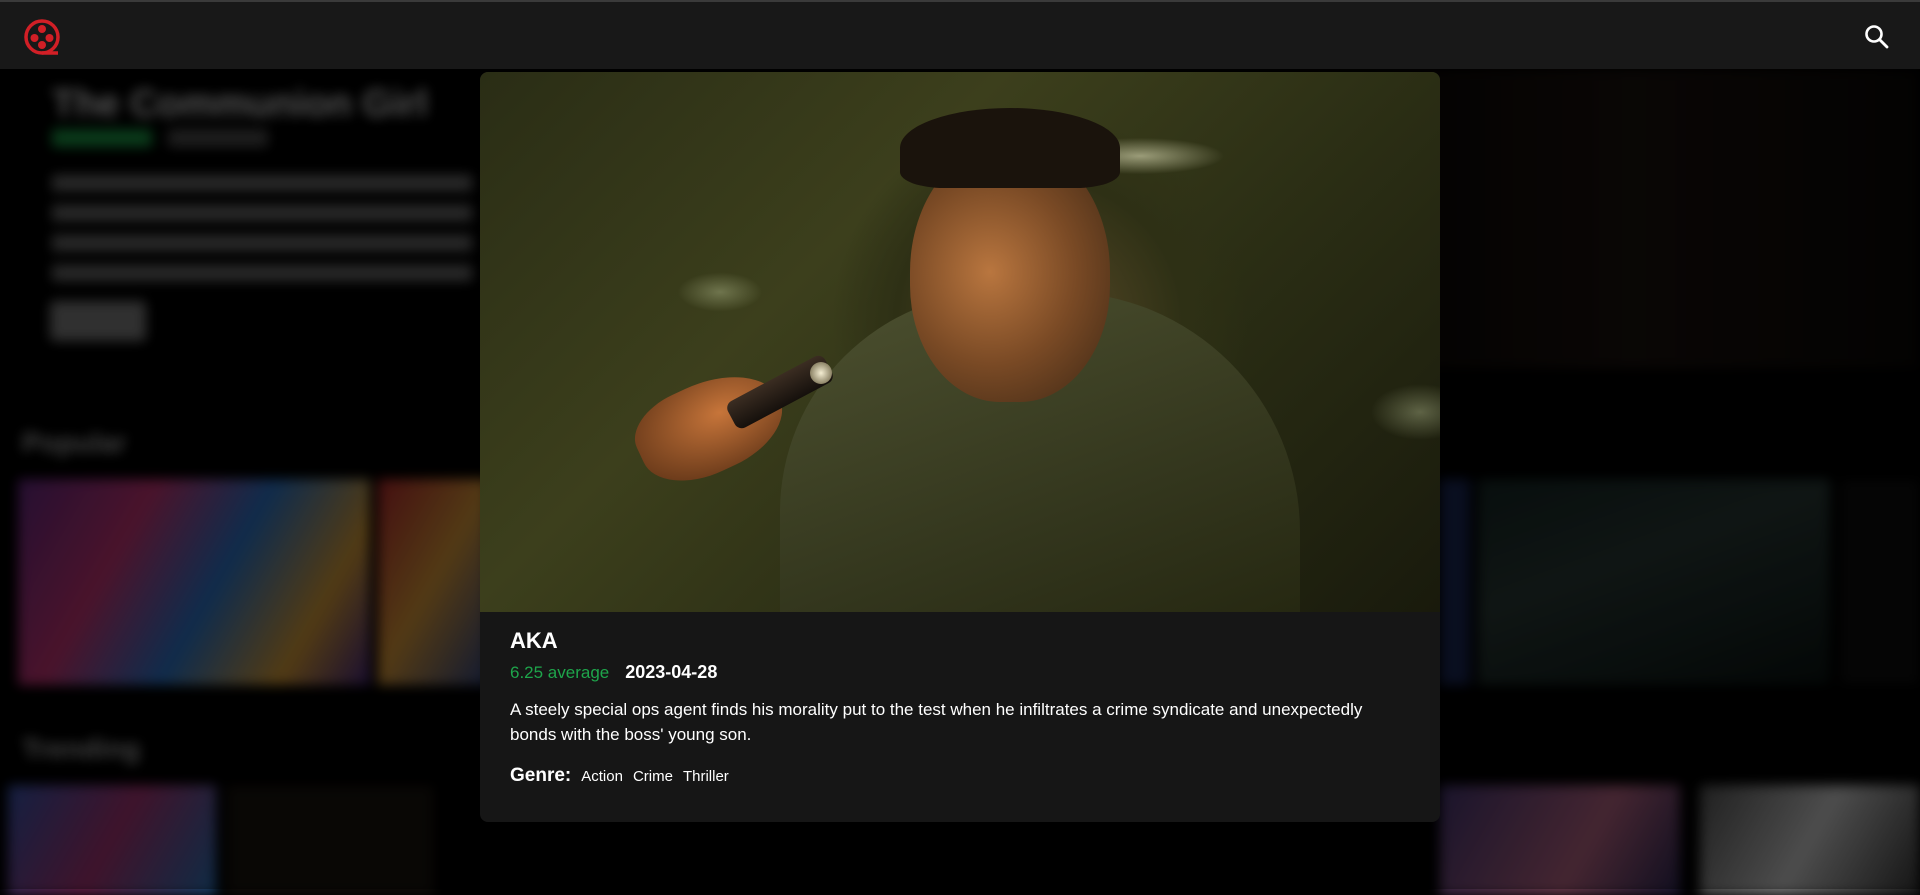 The width and height of the screenshot is (1920, 895). What do you see at coordinates (960, 672) in the screenshot?
I see `movie-meta: 6.25 average 2023-04-28` at bounding box center [960, 672].